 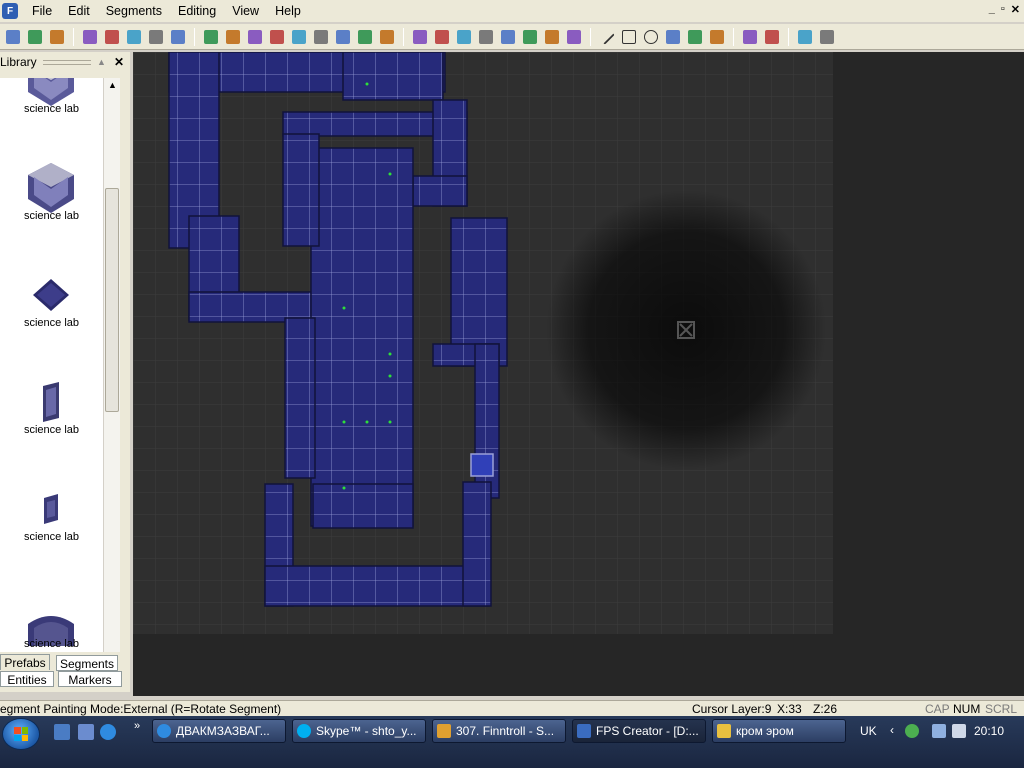 What do you see at coordinates (868, 731) in the screenshot?
I see `language-indicator: UK` at bounding box center [868, 731].